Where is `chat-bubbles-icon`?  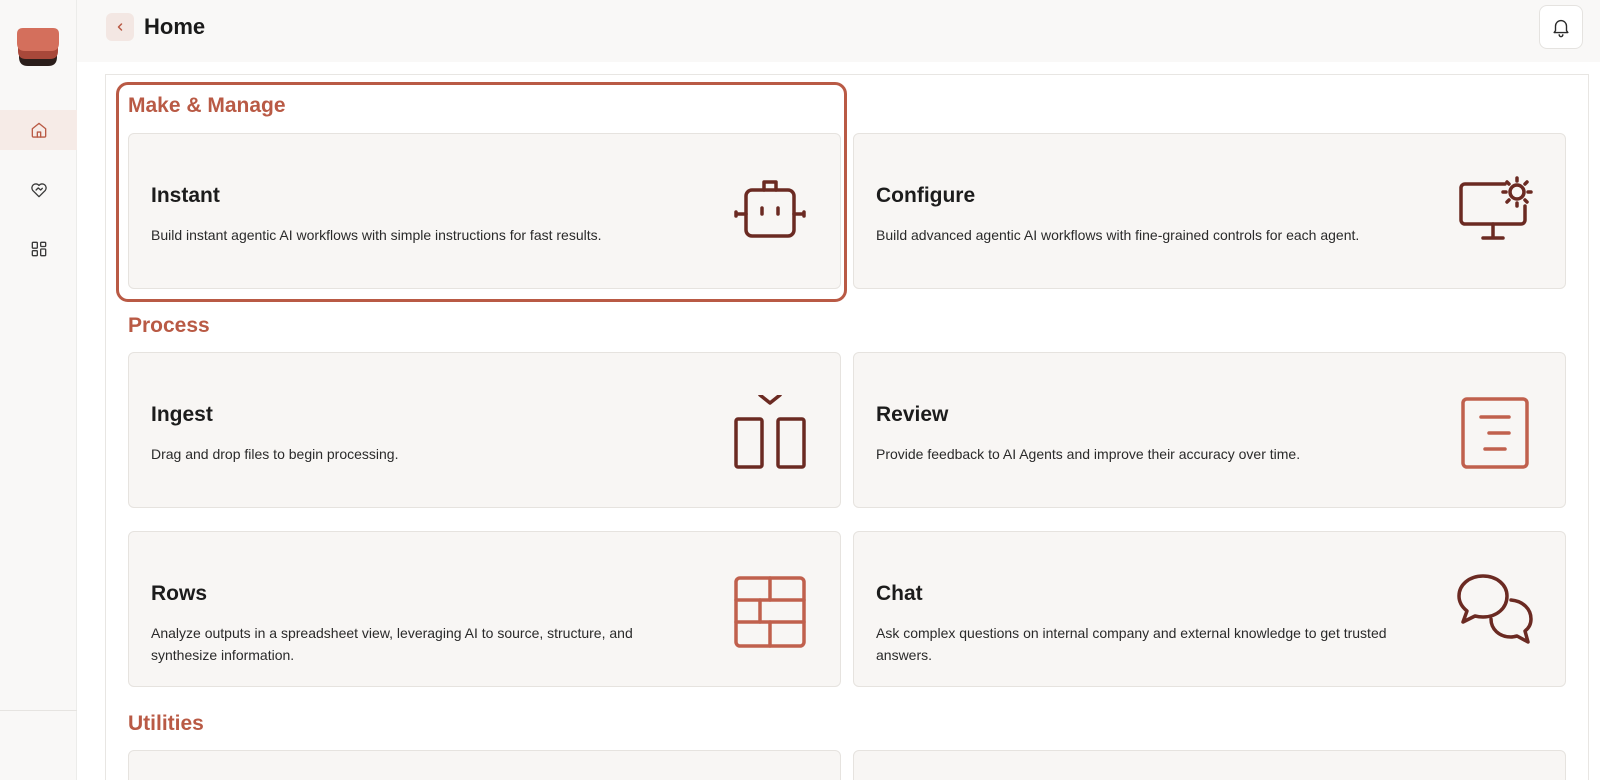
chat-bubbles-icon is located at coordinates (1495, 609).